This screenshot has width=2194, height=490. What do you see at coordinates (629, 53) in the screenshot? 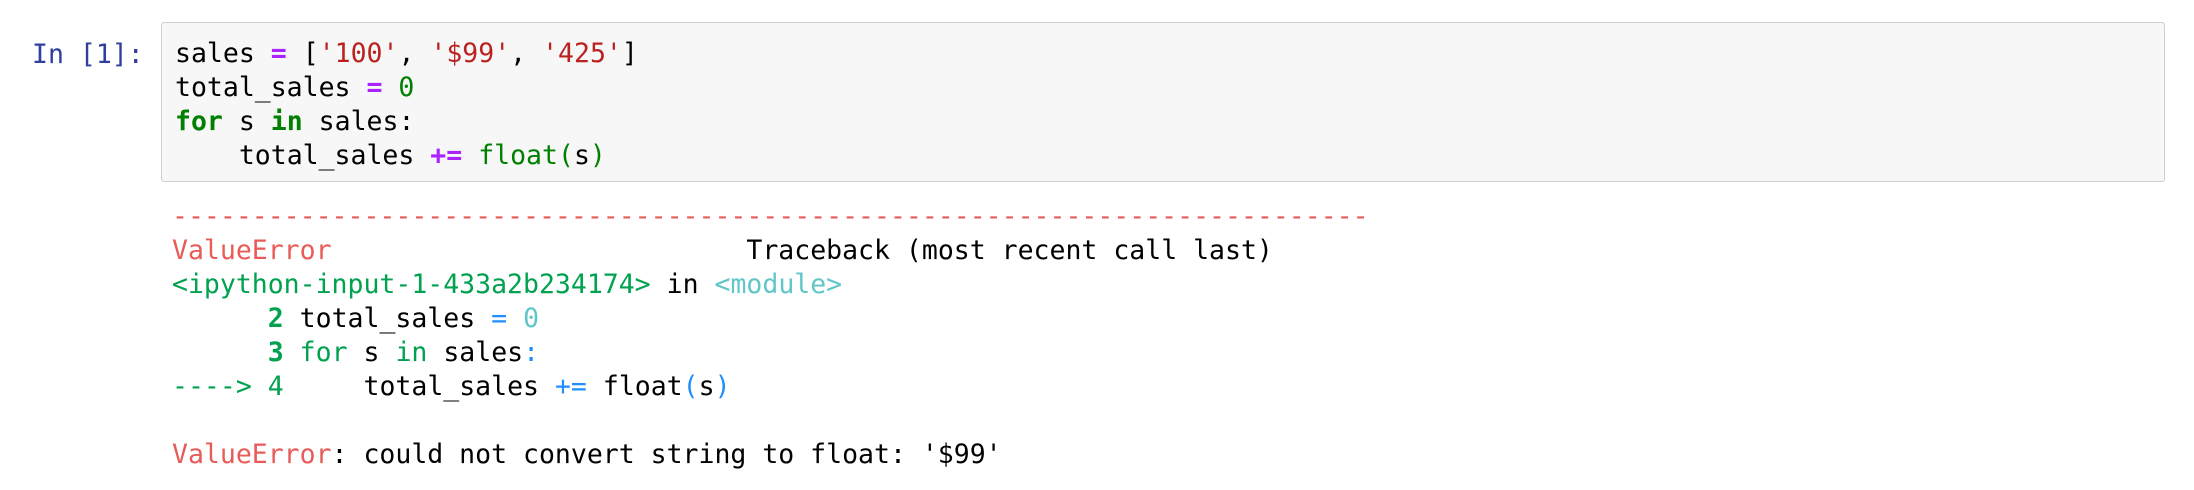
I see `code-token: ]` at bounding box center [629, 53].